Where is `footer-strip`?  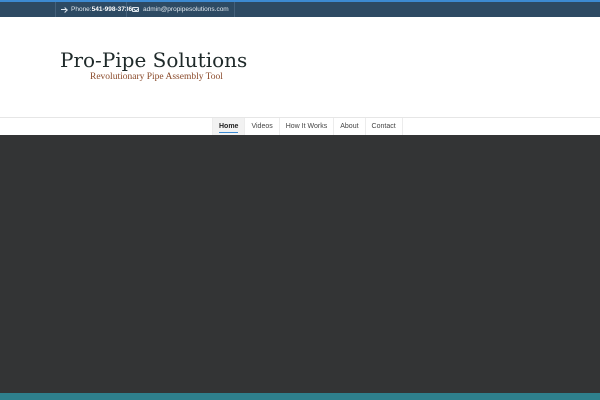
footer-strip is located at coordinates (300, 396).